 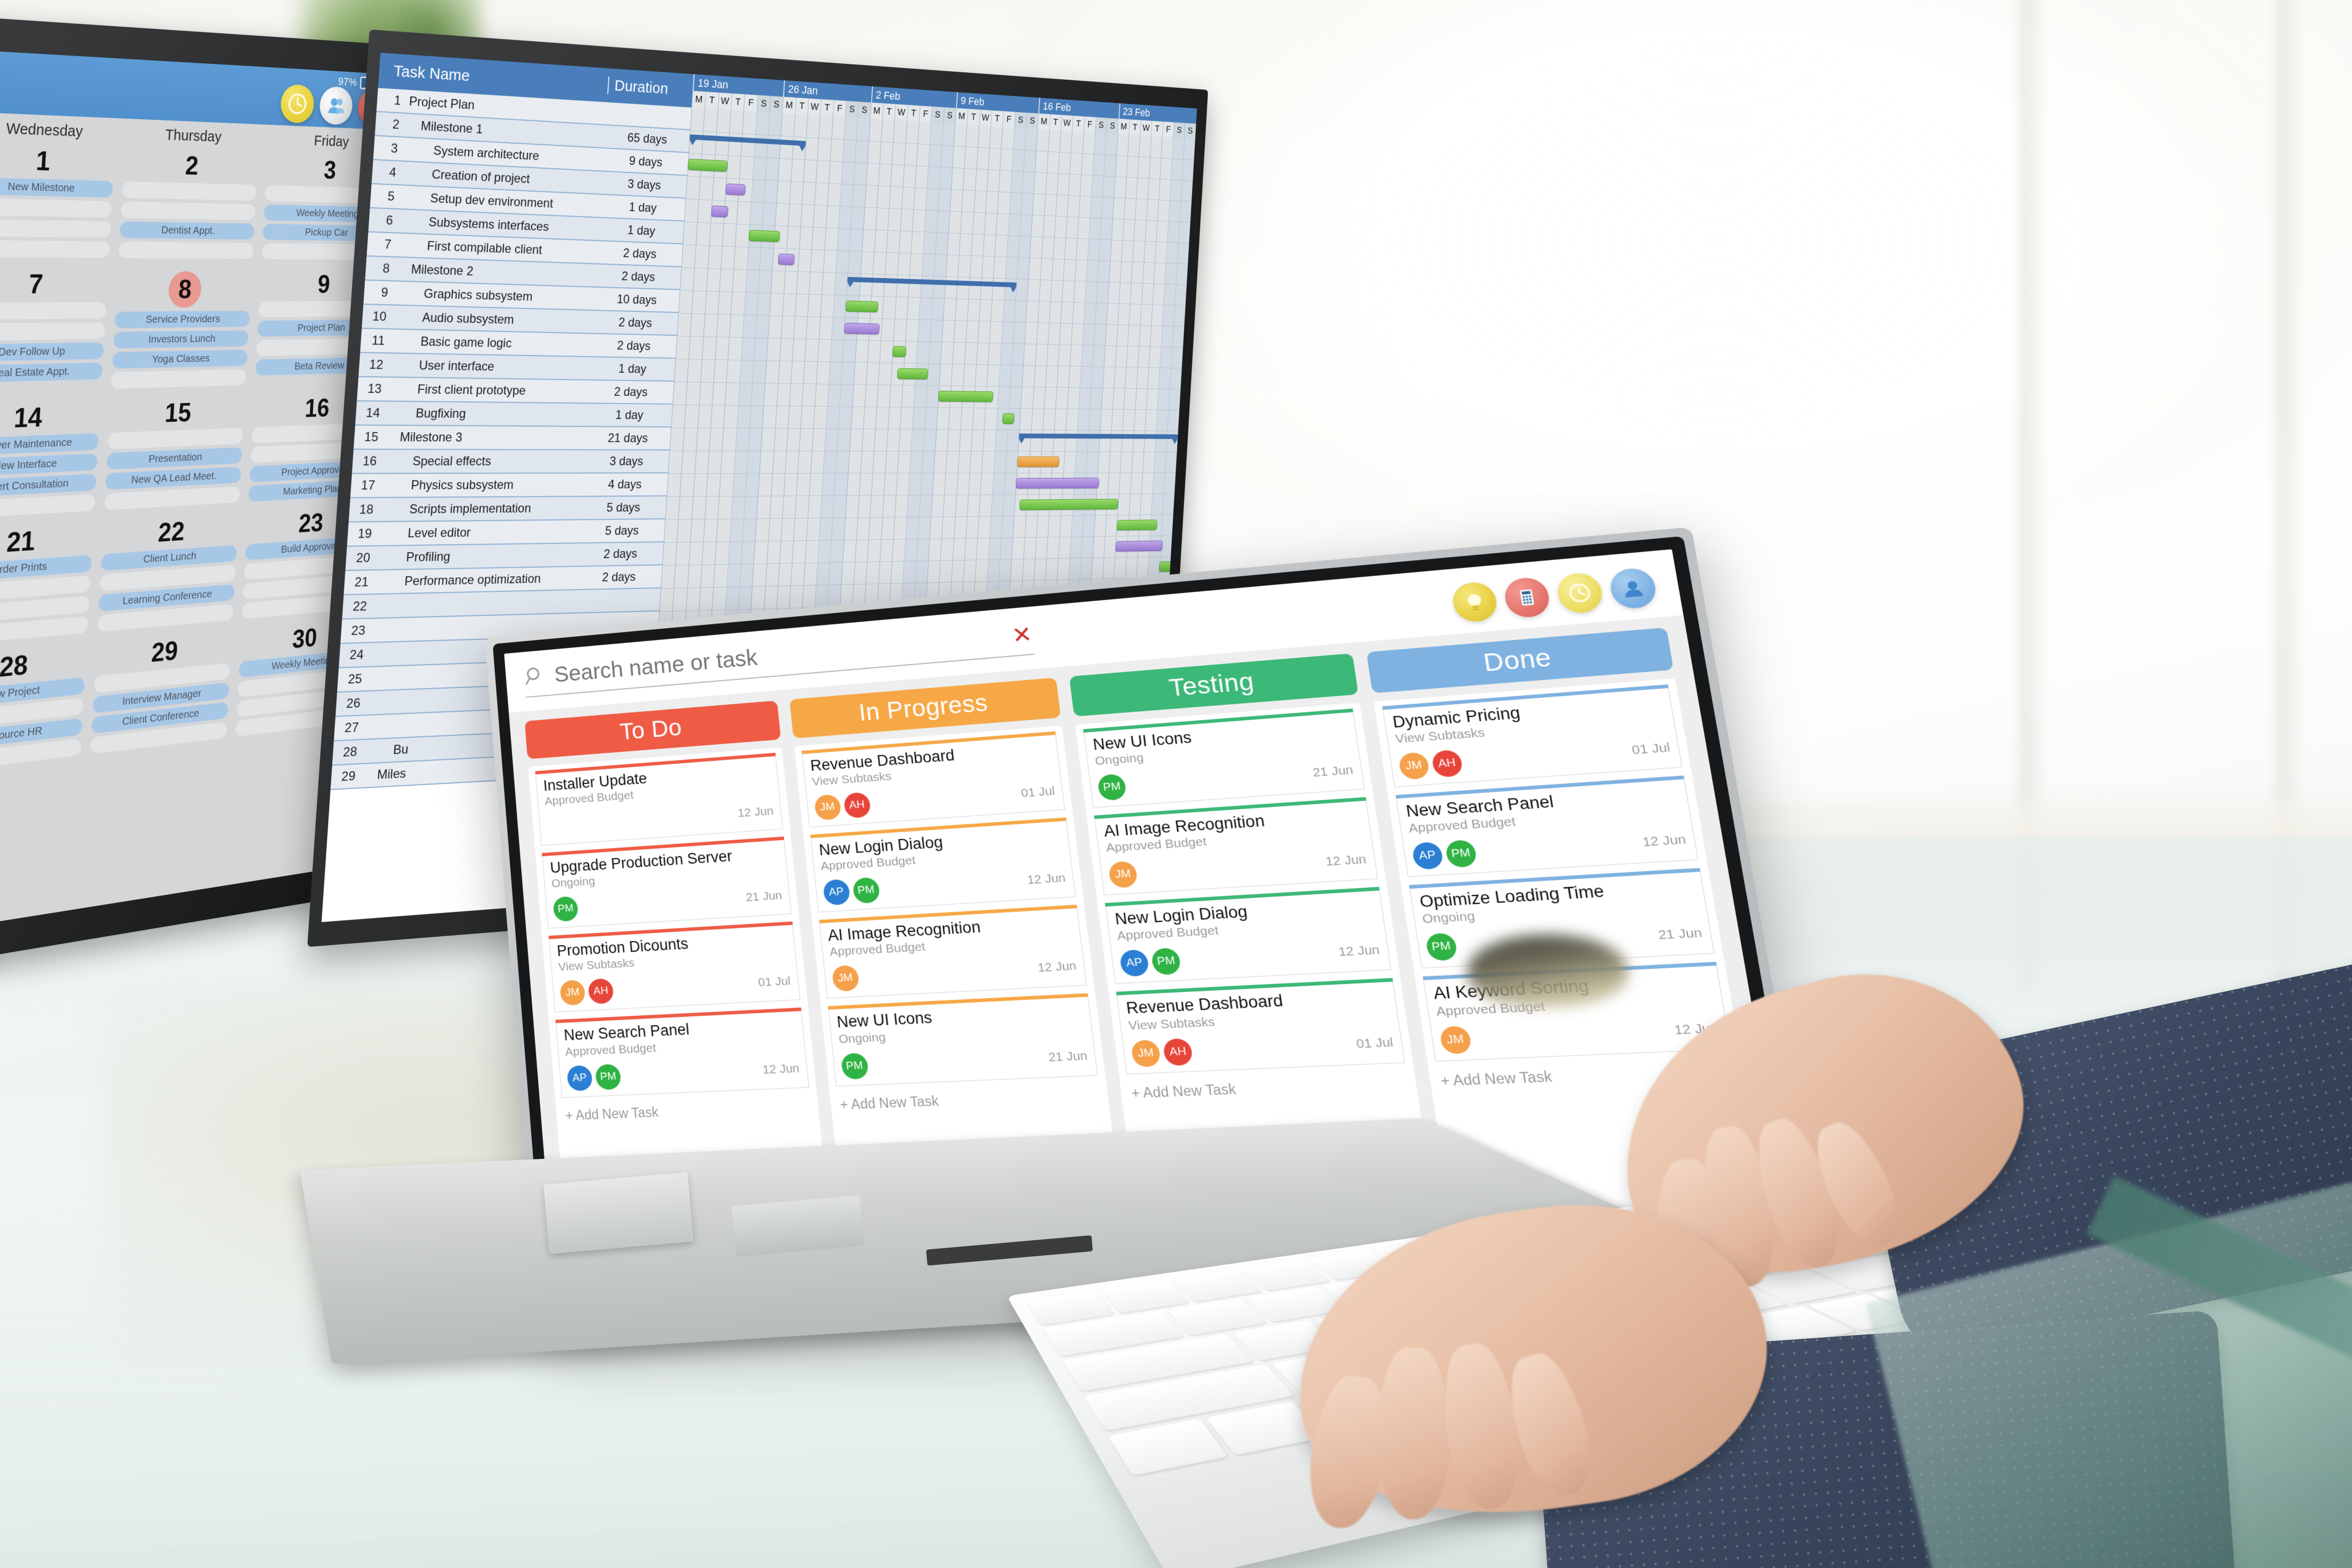 I want to click on calendar-day-cell: 28 New Project Outsource HR, so click(x=46, y=713).